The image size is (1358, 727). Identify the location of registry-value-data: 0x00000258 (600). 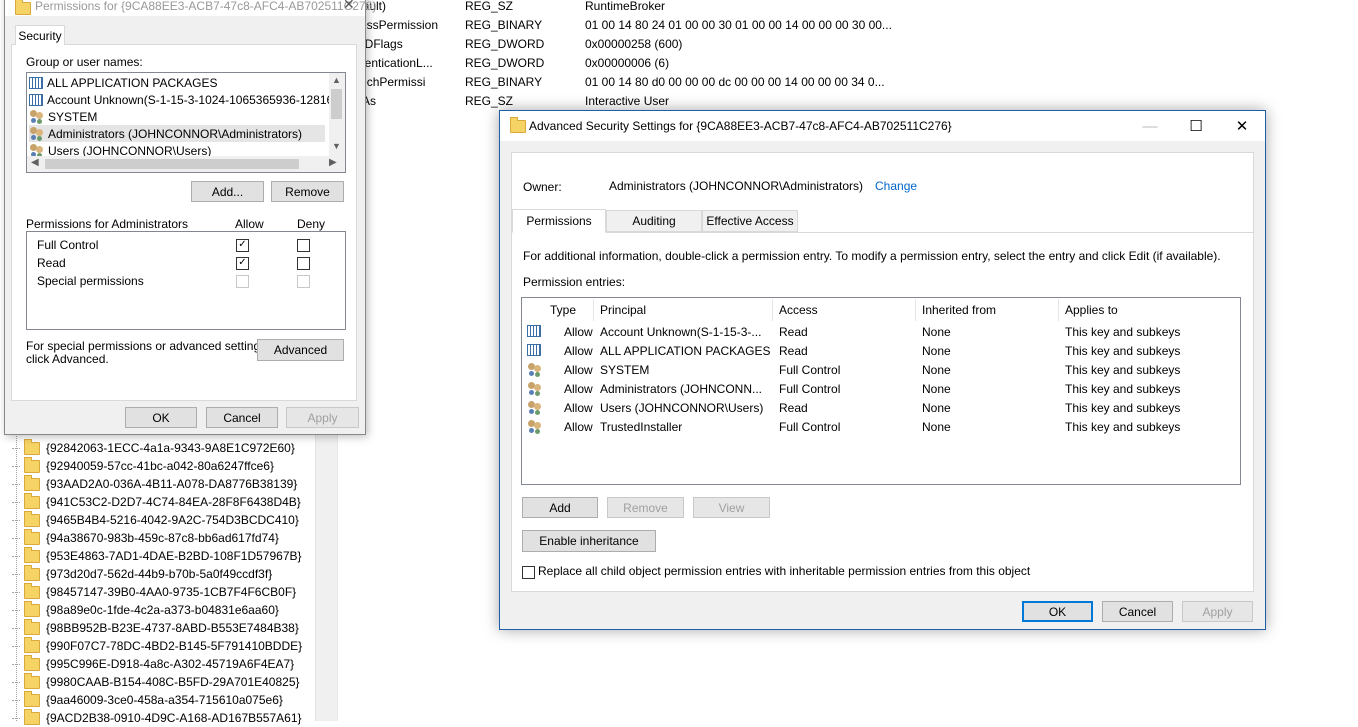
(634, 43).